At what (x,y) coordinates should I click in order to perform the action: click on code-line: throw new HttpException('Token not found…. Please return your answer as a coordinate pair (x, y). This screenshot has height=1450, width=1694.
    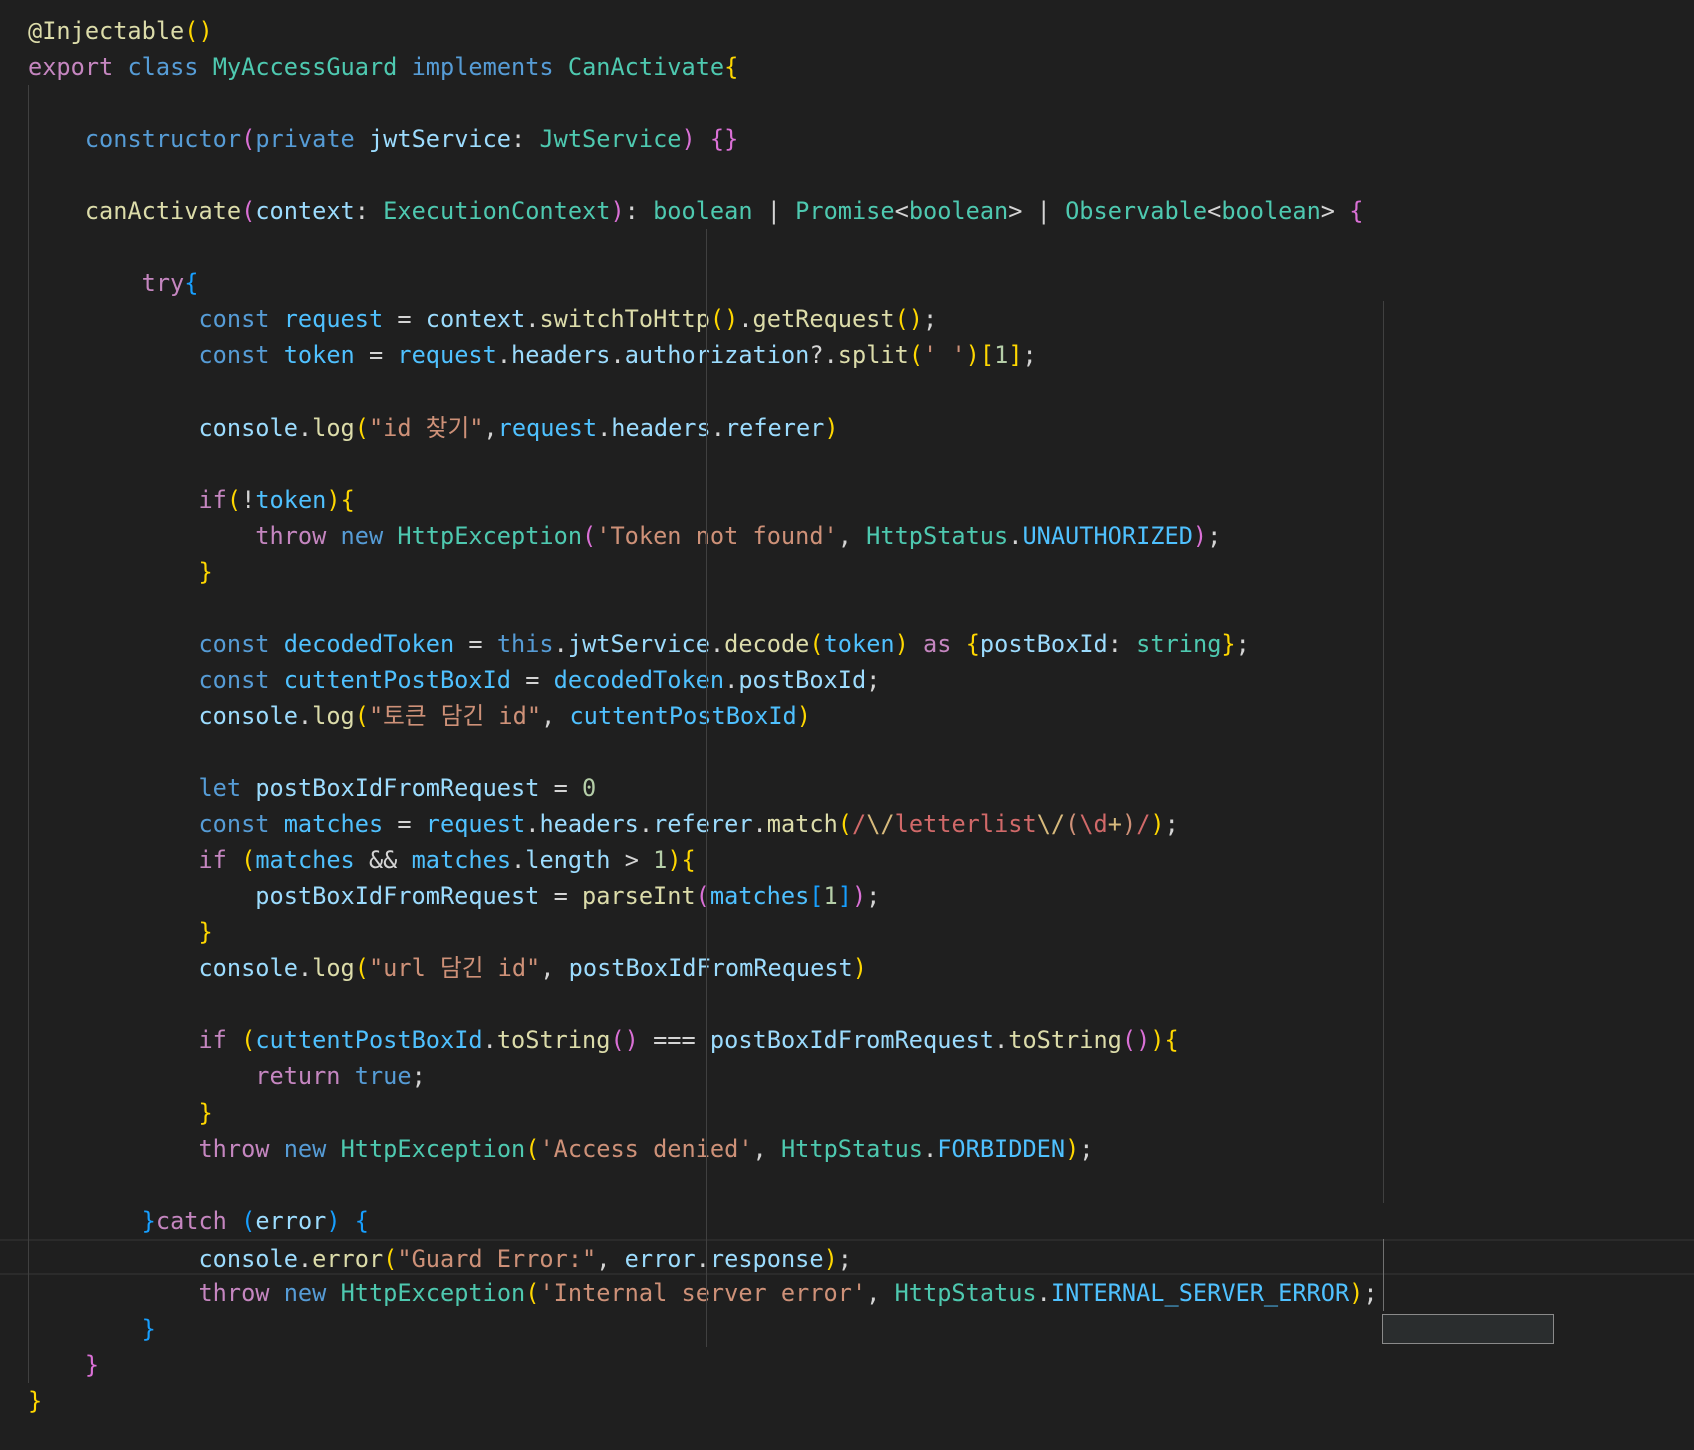
    Looking at the image, I should click on (847, 536).